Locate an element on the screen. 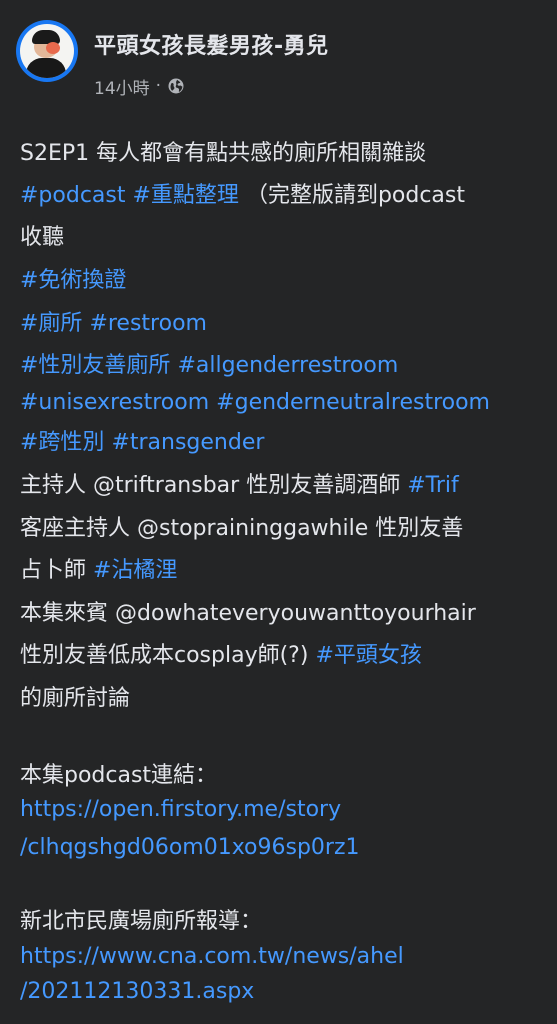 The width and height of the screenshot is (557, 1024). hashtag-link: #重點整理 is located at coordinates (186, 195).